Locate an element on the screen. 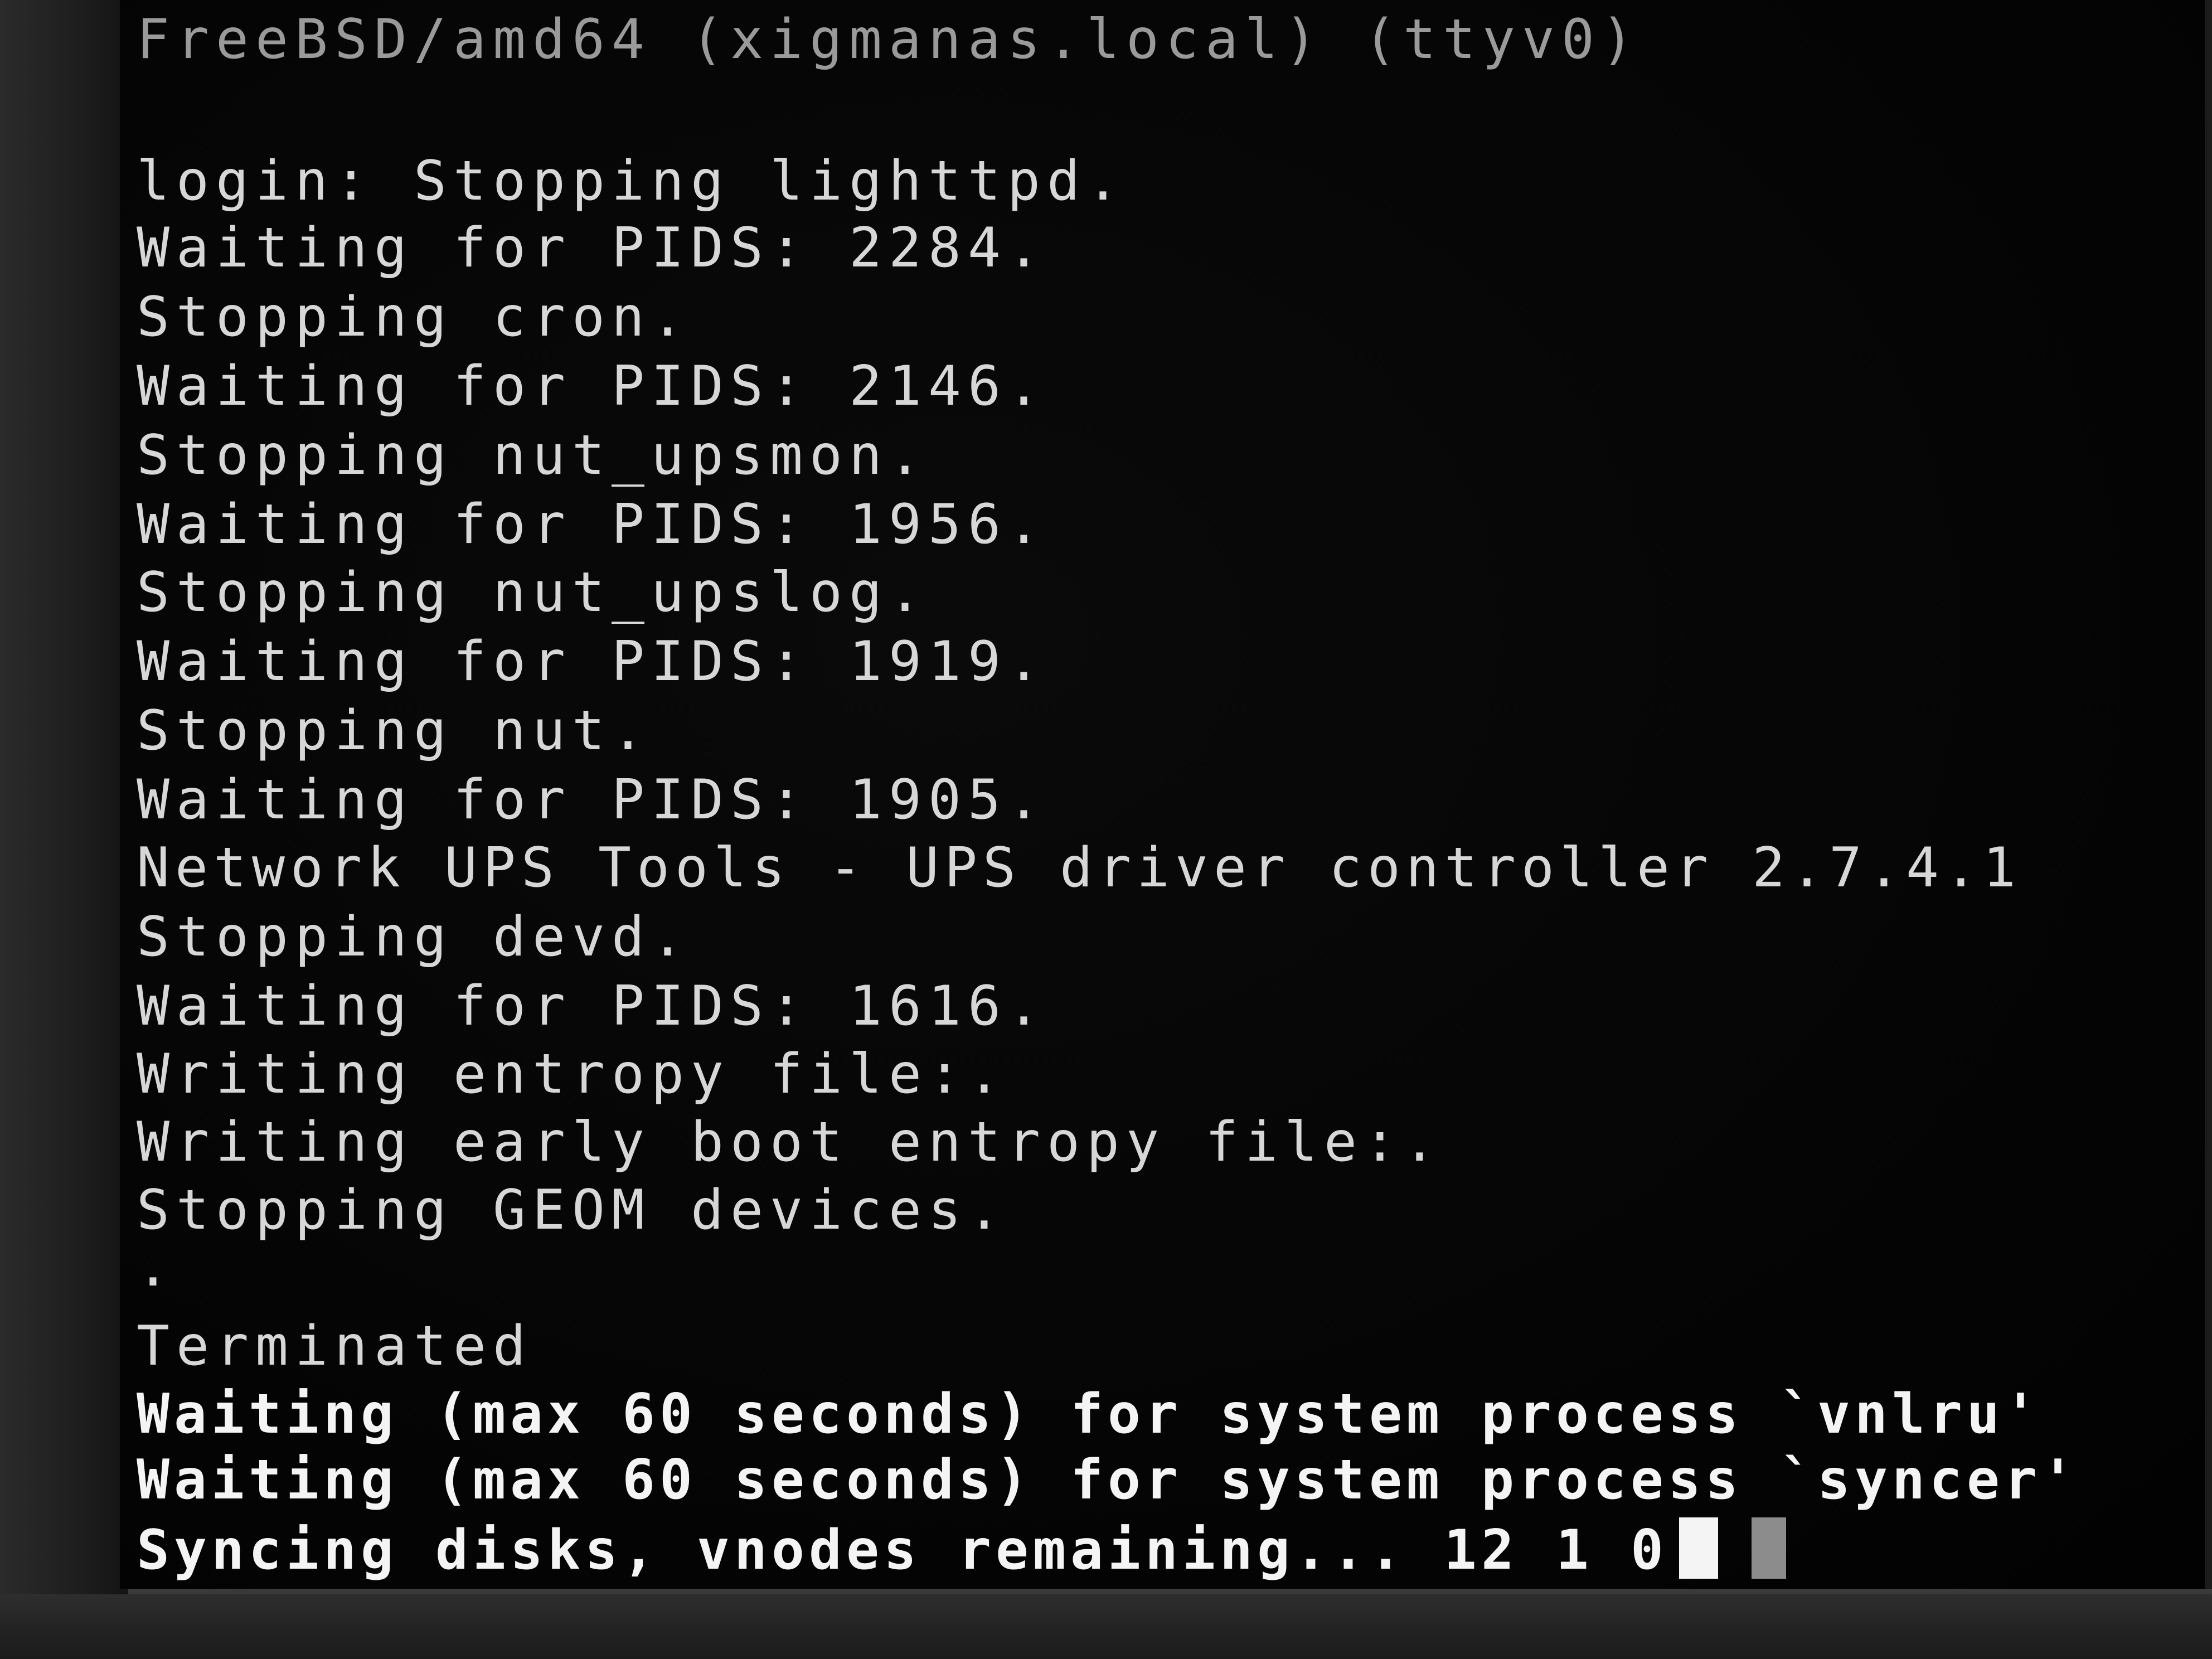 This screenshot has height=1659, width=2212. console-line: Waiting for PIDS: 1905. is located at coordinates (592, 800).